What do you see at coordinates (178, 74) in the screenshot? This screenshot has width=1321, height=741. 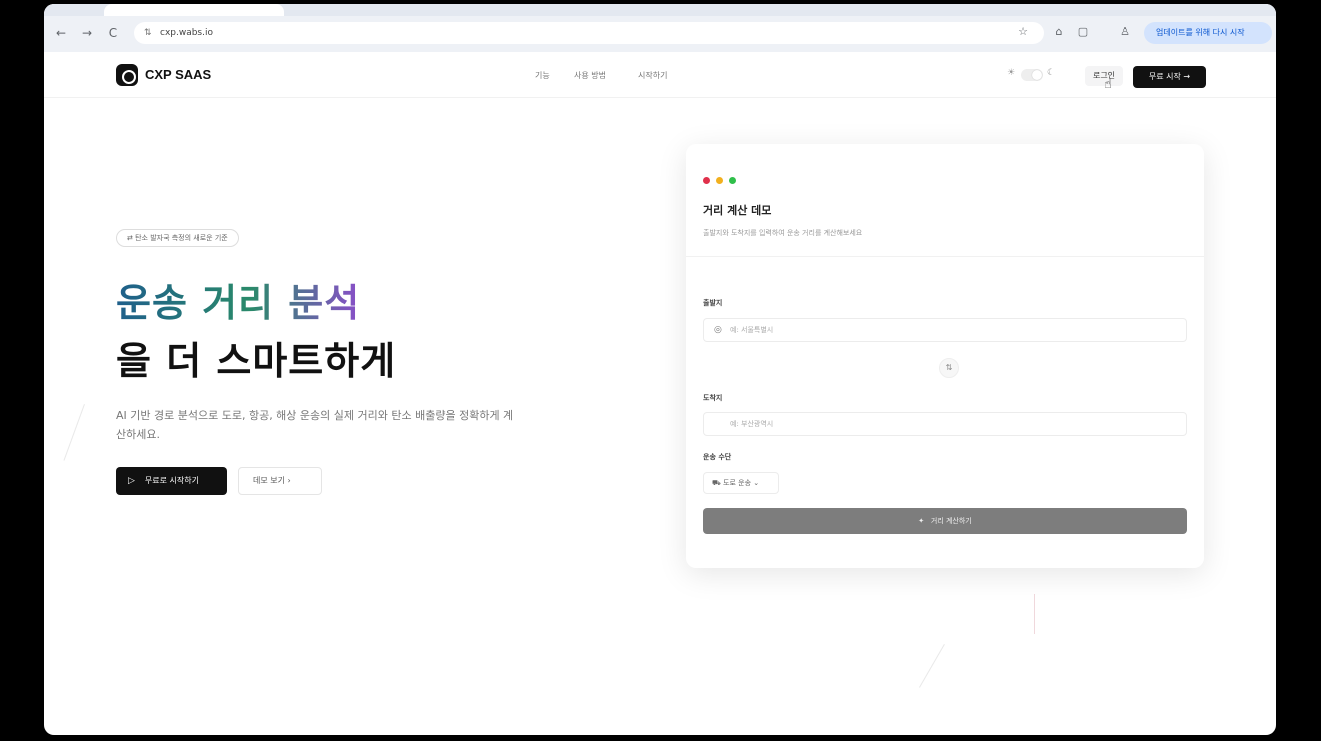 I see `brand-name: CXP SAAS` at bounding box center [178, 74].